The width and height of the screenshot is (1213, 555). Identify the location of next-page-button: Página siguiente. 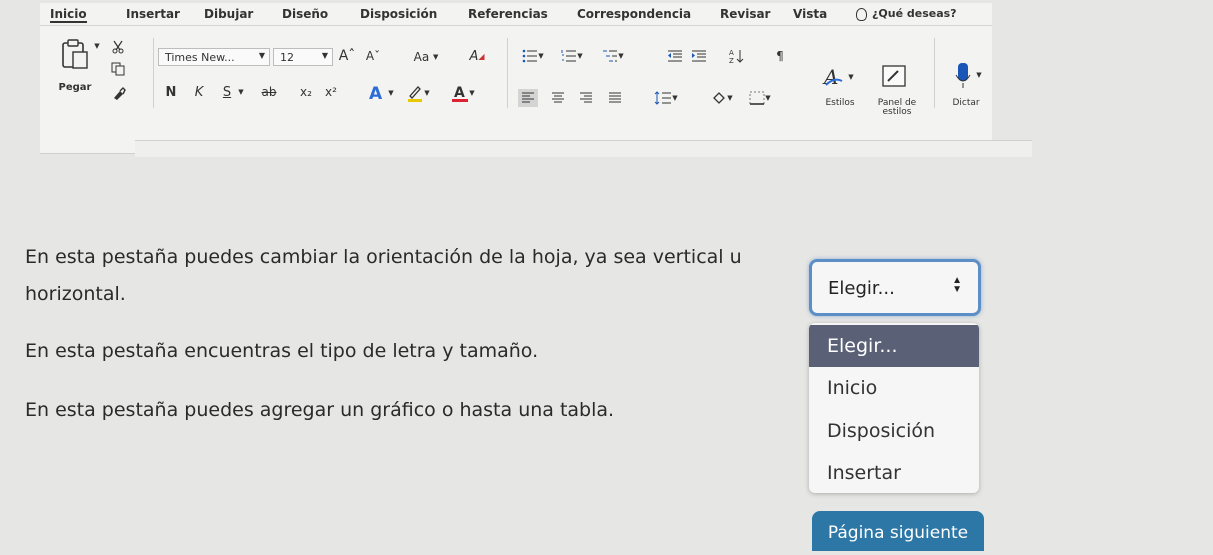
(898, 531).